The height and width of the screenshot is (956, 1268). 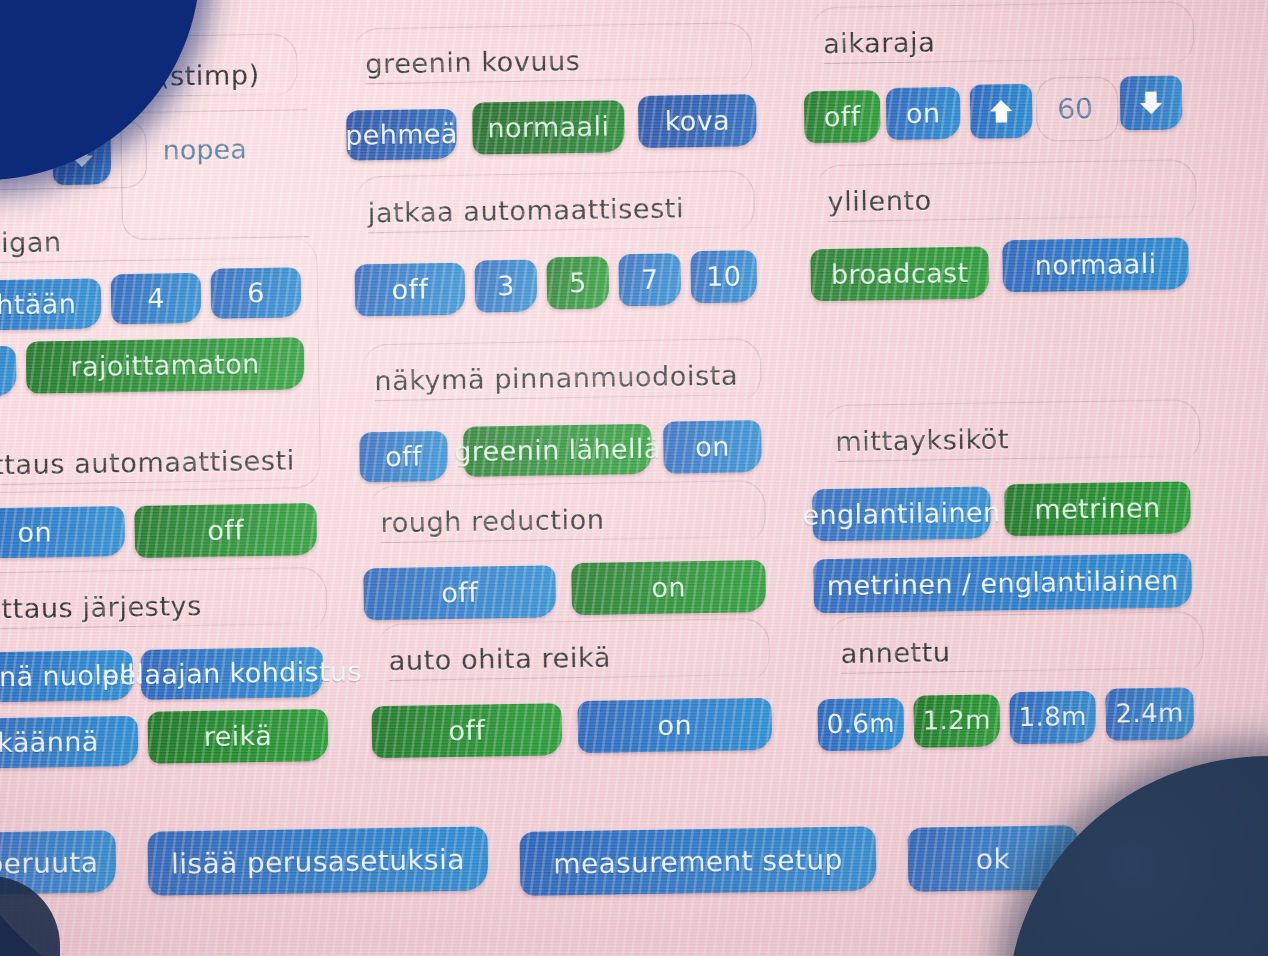 I want to click on contour-view-option-on: on, so click(x=712, y=447).